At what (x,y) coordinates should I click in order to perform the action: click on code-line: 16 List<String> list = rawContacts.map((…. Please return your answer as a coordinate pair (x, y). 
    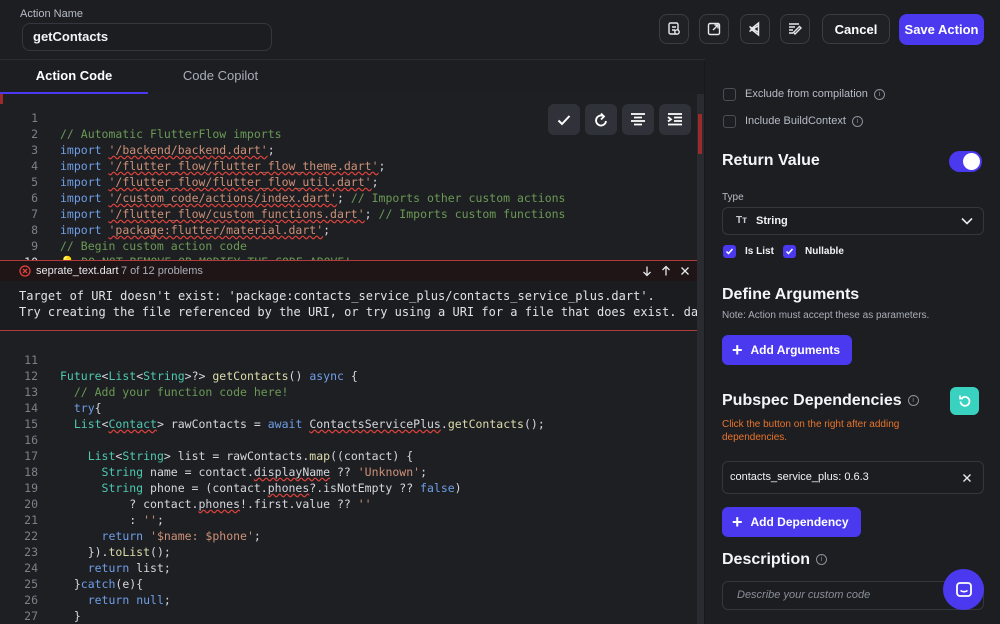
    Looking at the image, I should click on (219, 448).